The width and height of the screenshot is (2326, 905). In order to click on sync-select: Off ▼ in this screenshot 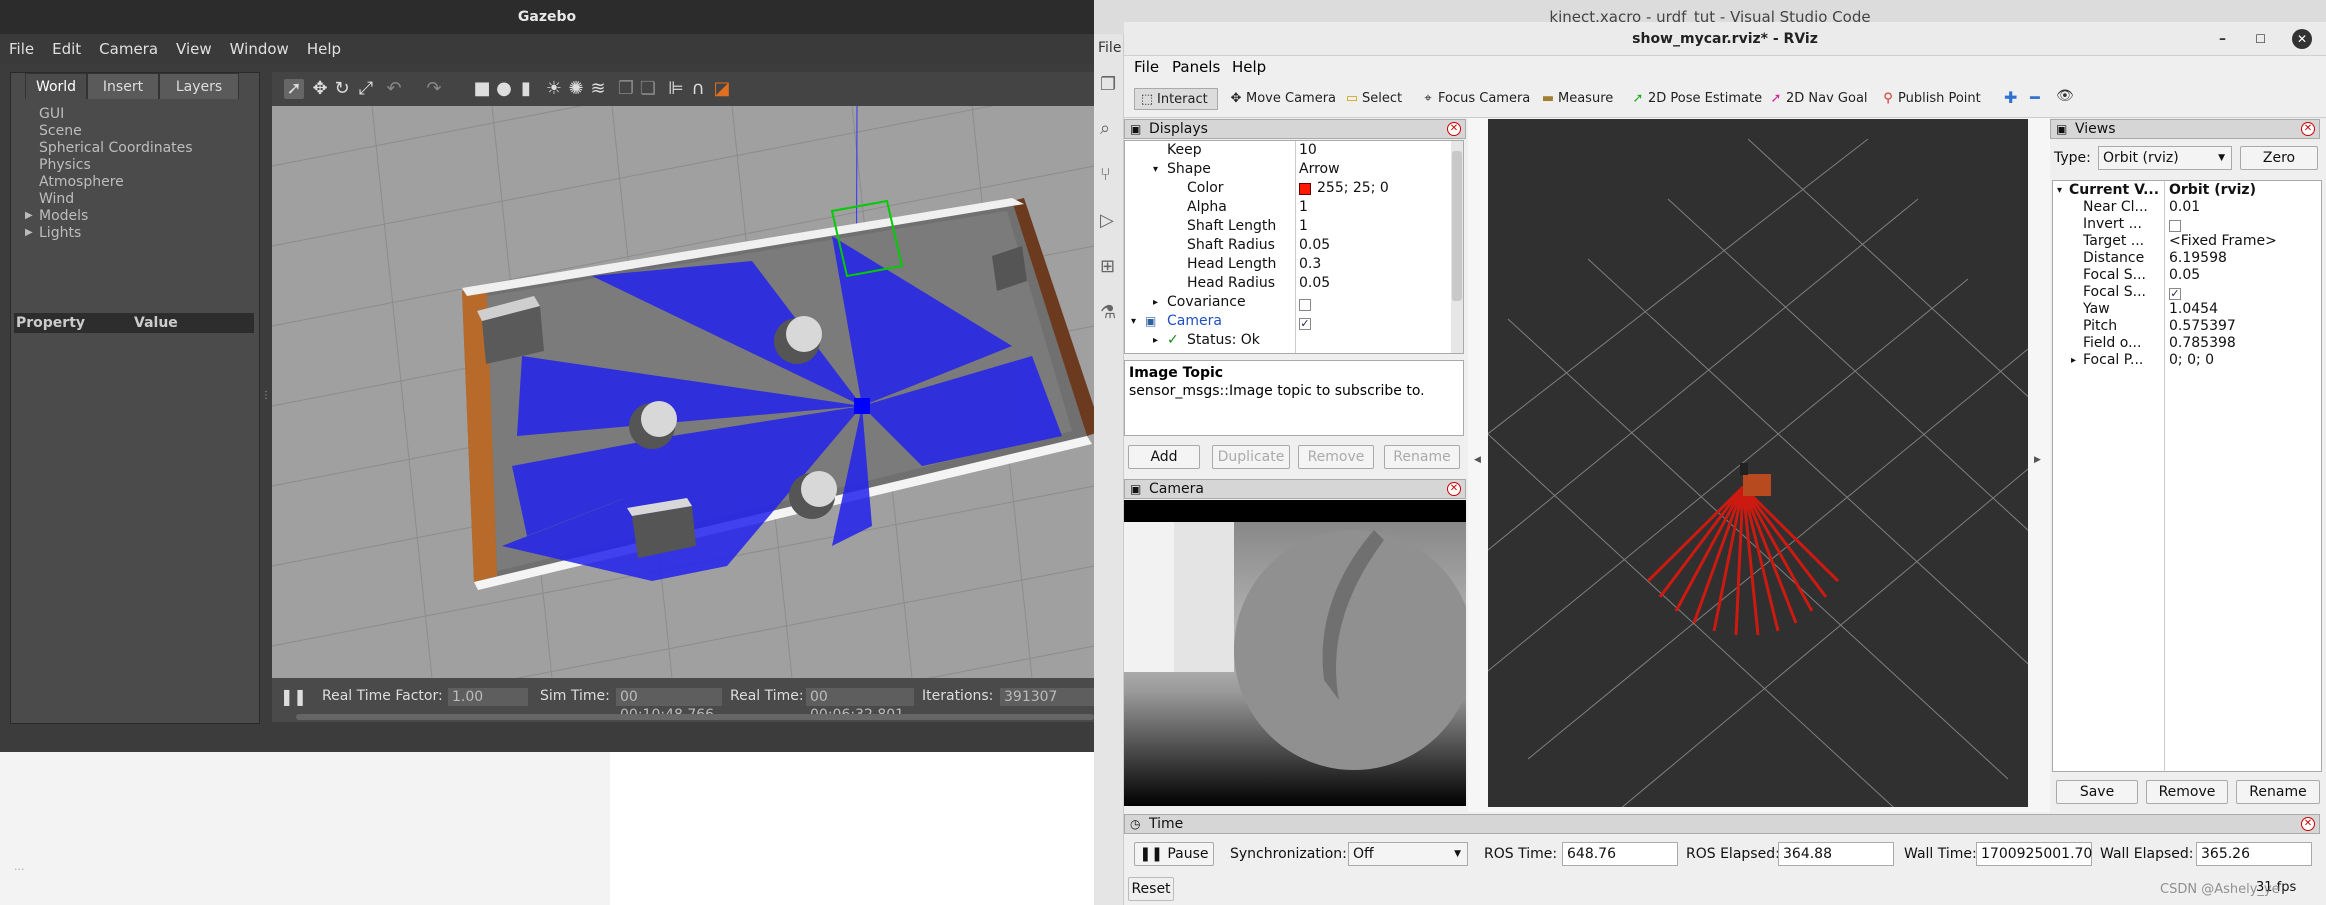, I will do `click(1408, 854)`.